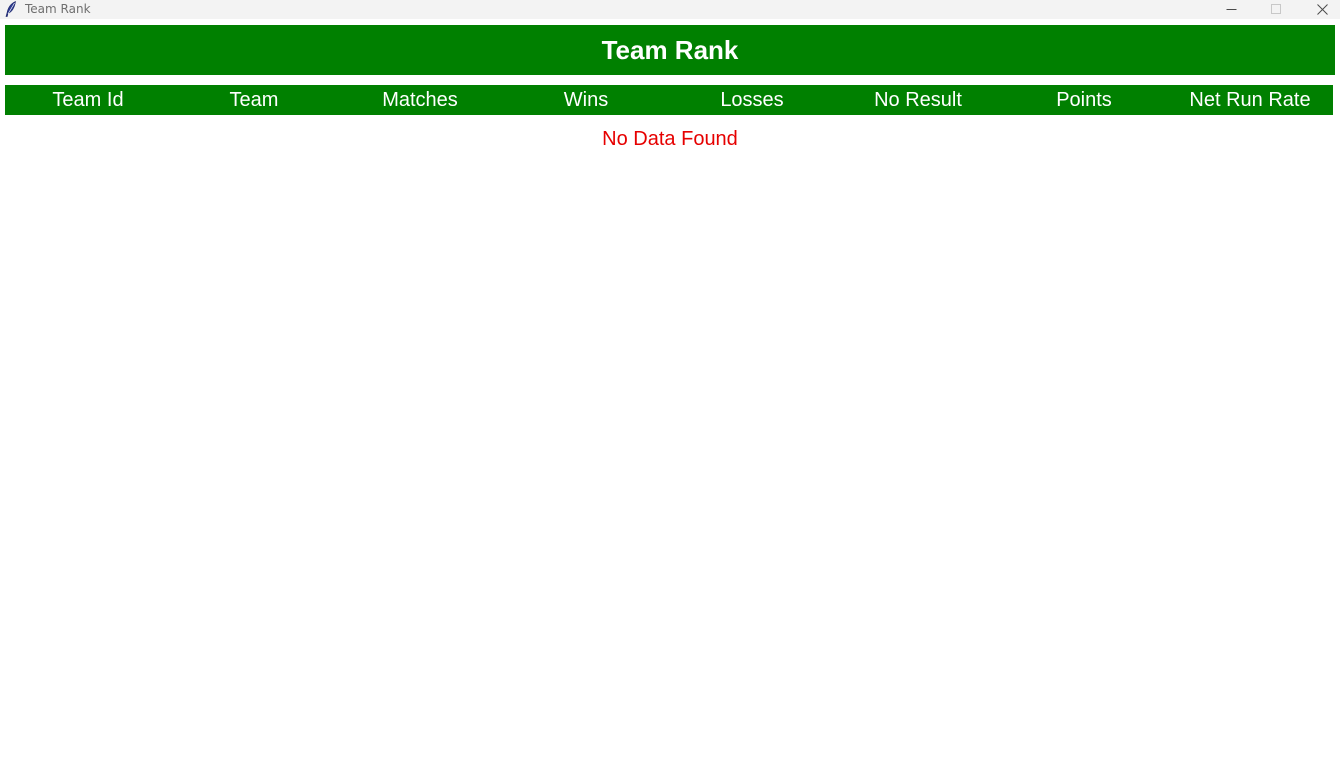  I want to click on close-icon, so click(1322, 9).